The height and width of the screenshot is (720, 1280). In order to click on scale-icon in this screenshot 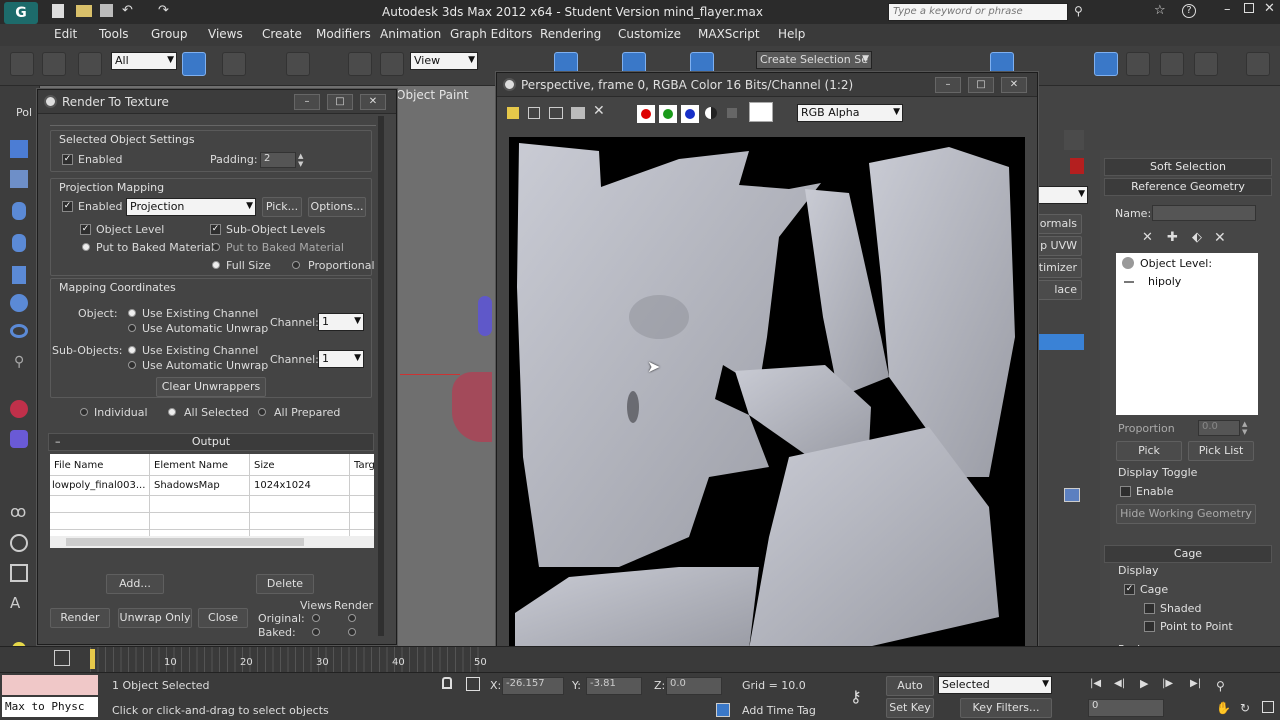, I will do `click(392, 64)`.